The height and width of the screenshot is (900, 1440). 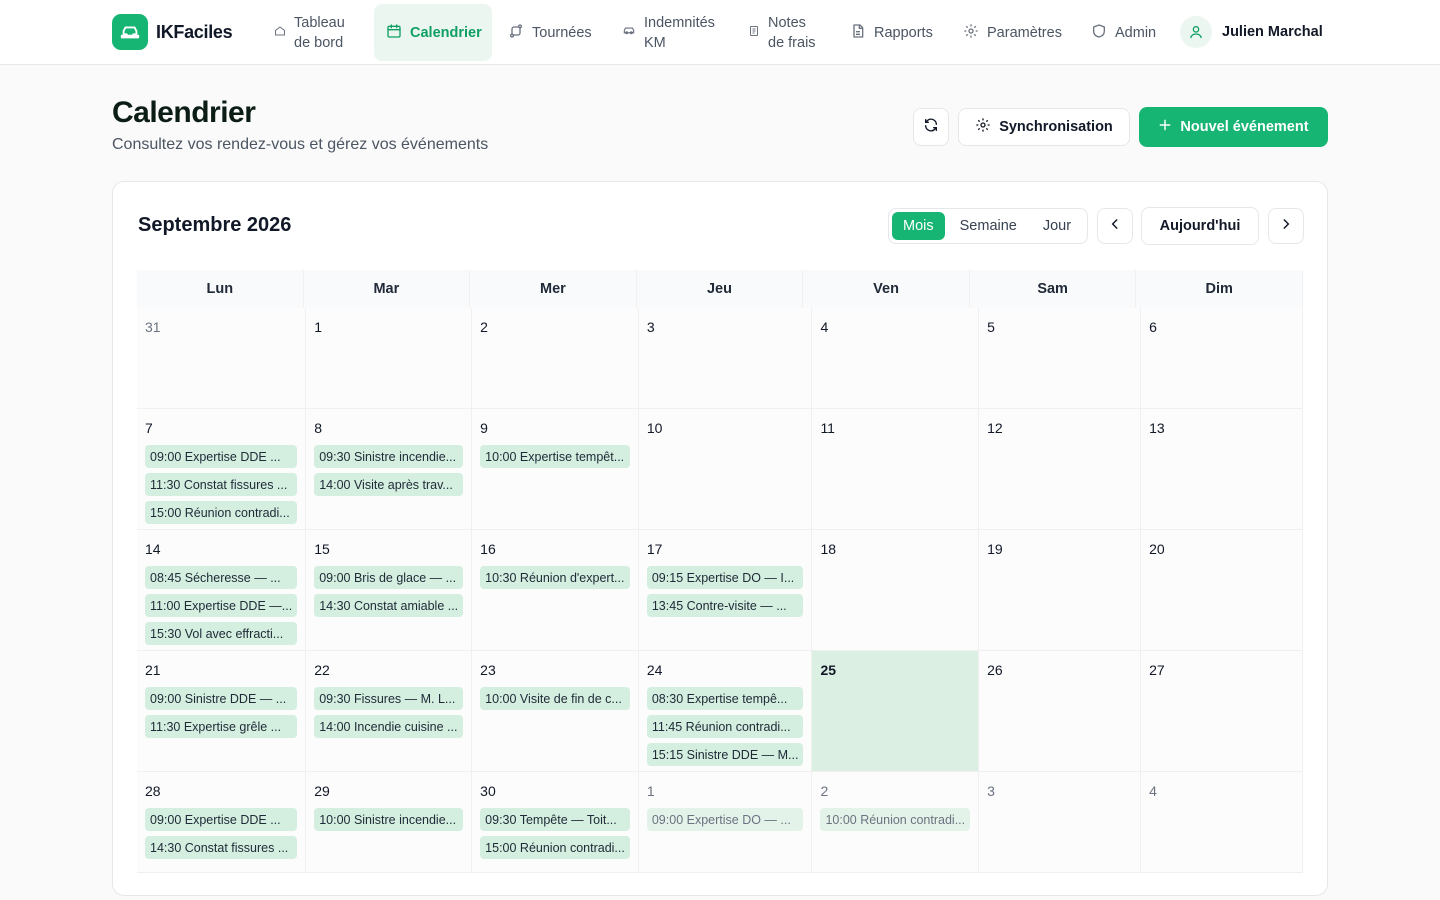 I want to click on nav-item-label: Tableau de bord, so click(x=319, y=32).